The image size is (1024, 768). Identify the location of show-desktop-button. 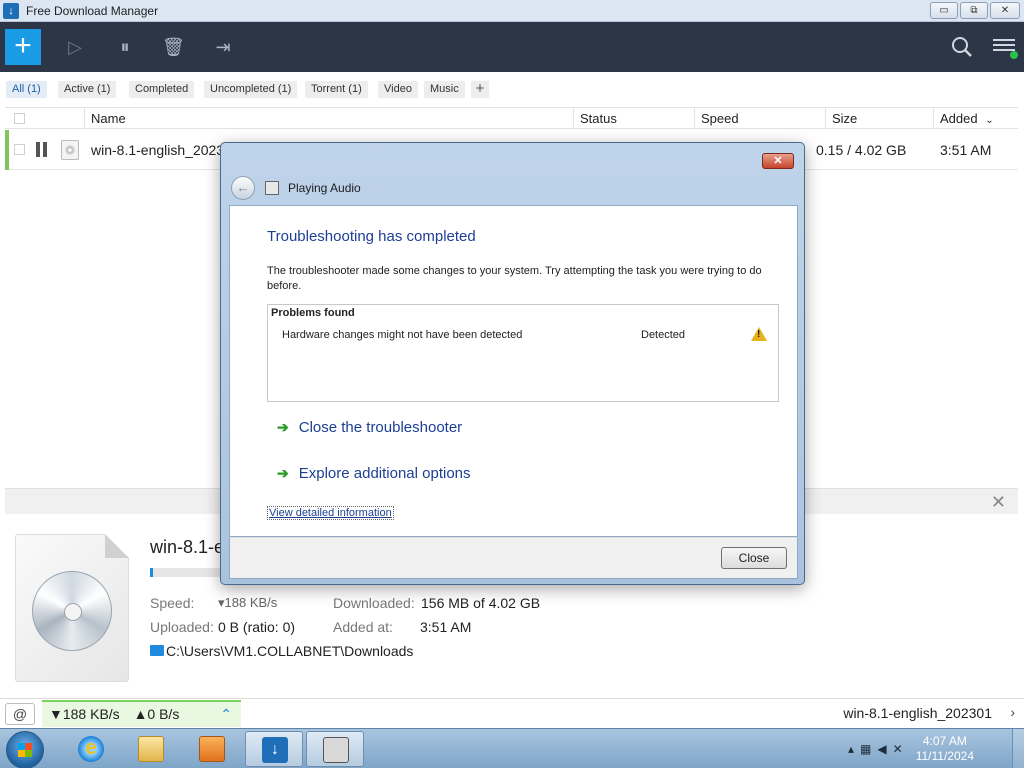
(1018, 748).